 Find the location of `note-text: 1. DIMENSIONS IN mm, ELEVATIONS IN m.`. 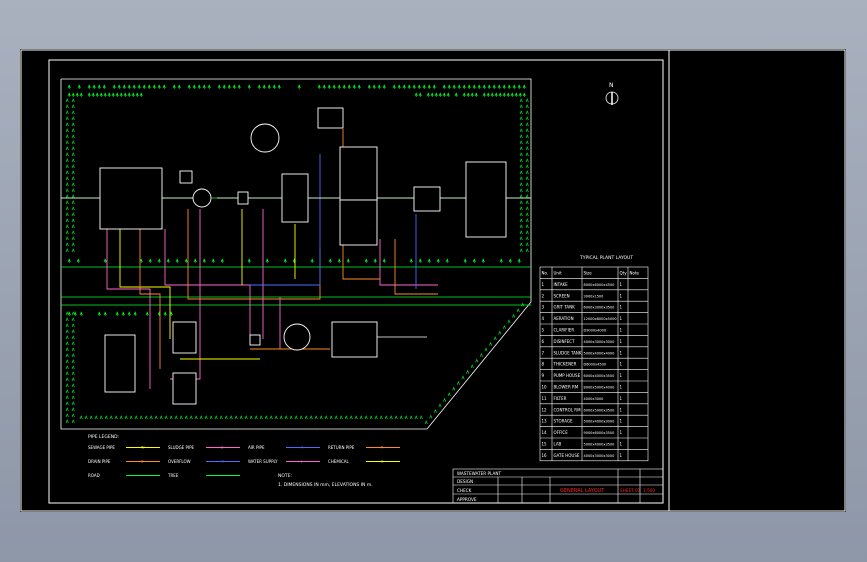

note-text: 1. DIMENSIONS IN mm, ELEVATIONS IN m. is located at coordinates (325, 485).